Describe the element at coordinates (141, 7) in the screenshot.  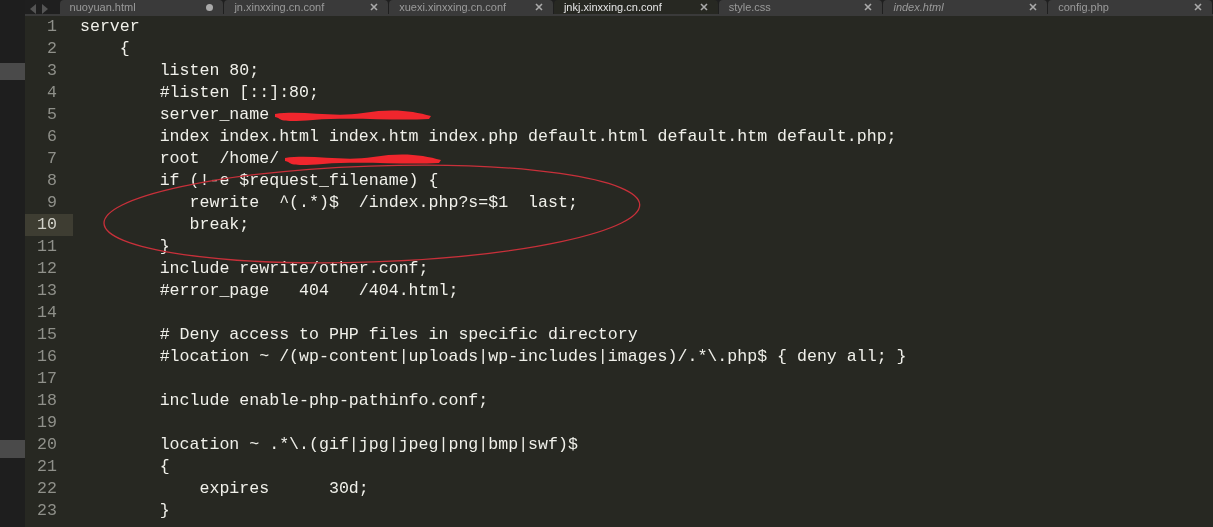
I see `tab: nuoyuan.html` at that location.